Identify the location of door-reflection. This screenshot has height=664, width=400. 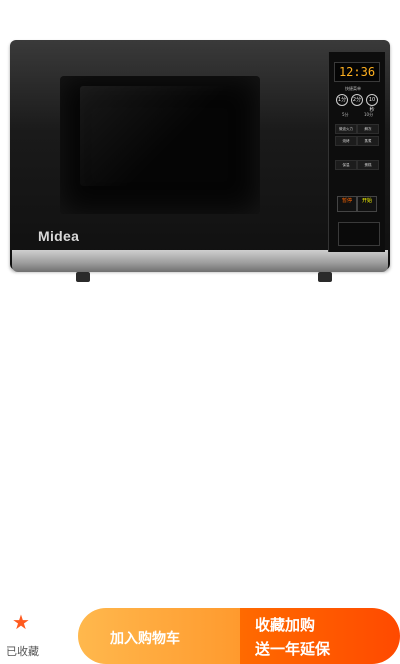
(155, 136).